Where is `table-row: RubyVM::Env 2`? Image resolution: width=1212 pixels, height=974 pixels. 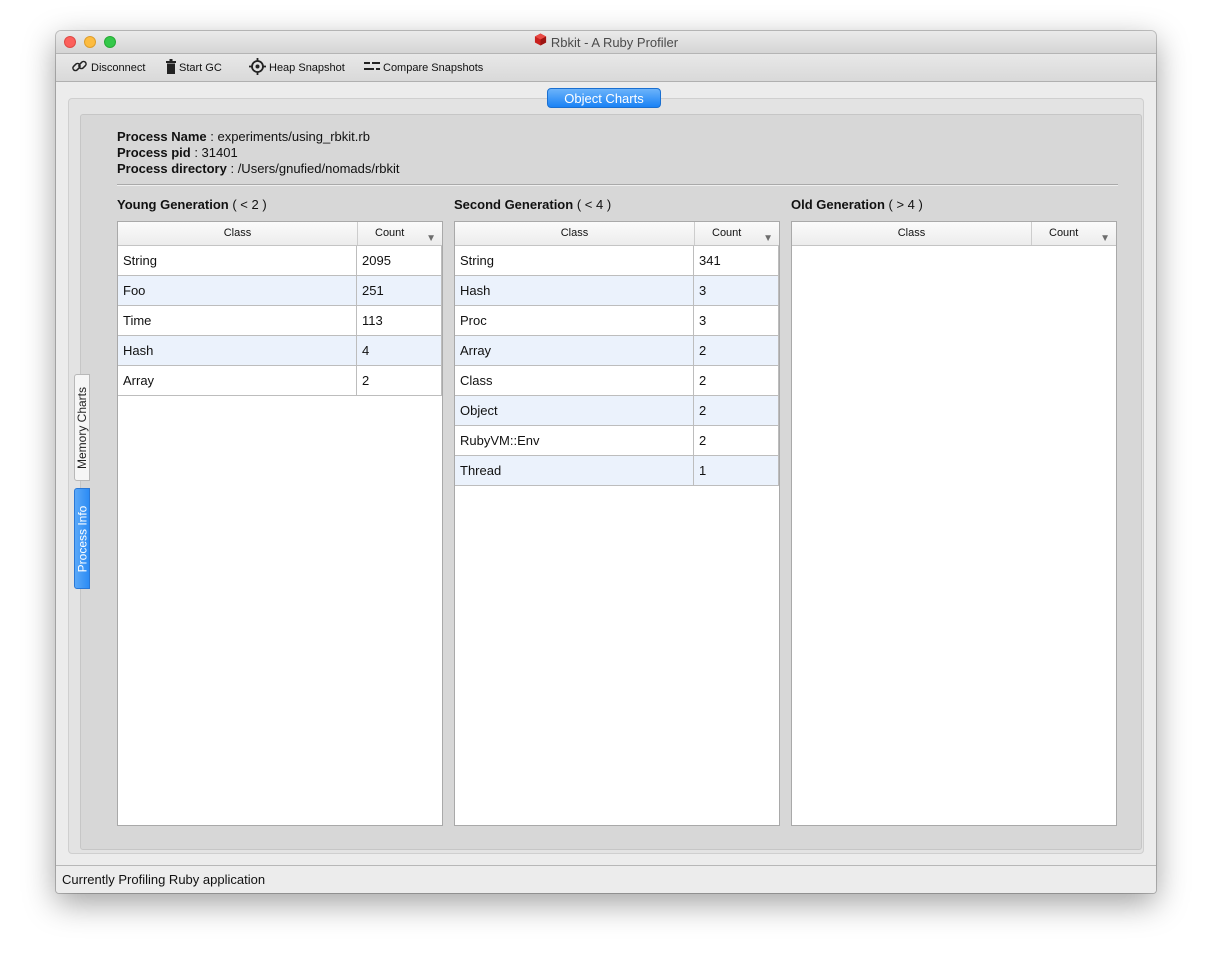
table-row: RubyVM::Env 2 is located at coordinates (617, 441).